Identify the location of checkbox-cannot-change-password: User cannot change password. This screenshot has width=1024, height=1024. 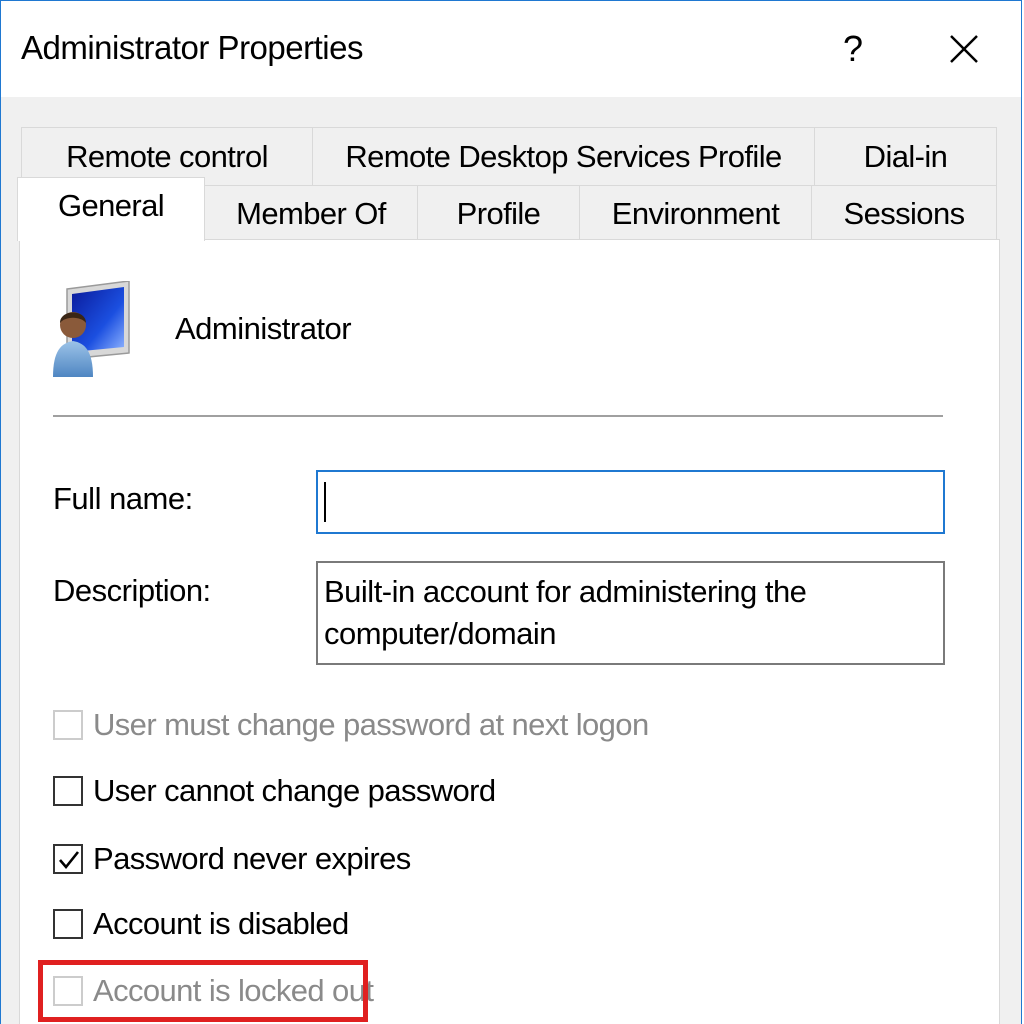
(274, 791).